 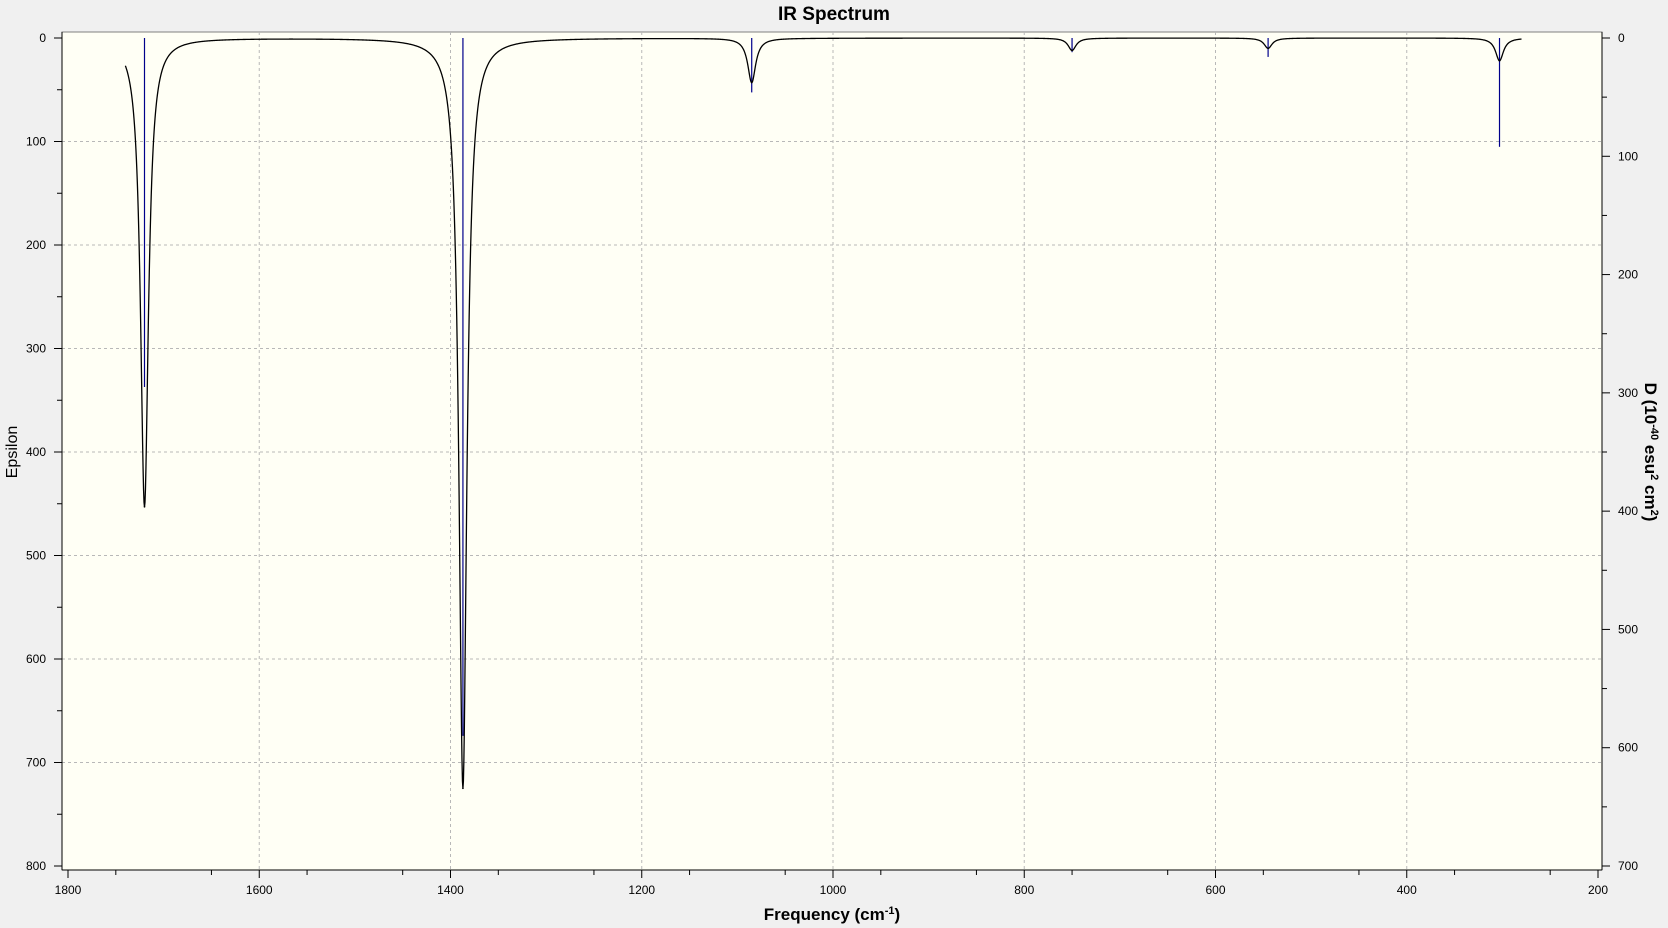 I want to click on x-axis-label-main: Frequency (cm, so click(x=824, y=914).